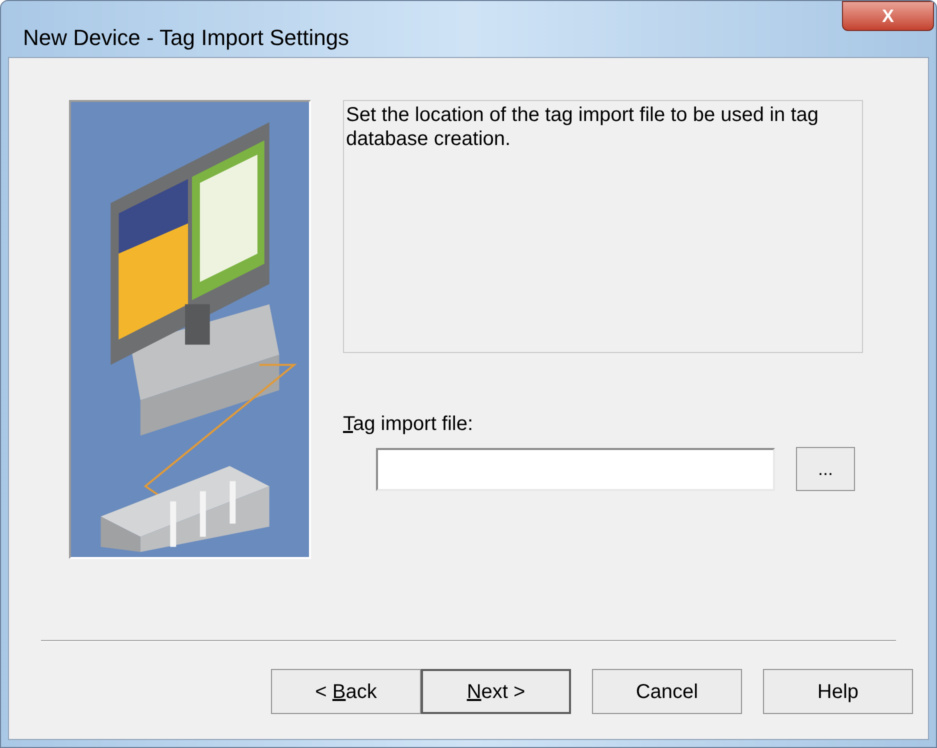 The height and width of the screenshot is (748, 937). I want to click on description-text: Set the location of the tag import file to be used in tag database creation., so click(583, 127).